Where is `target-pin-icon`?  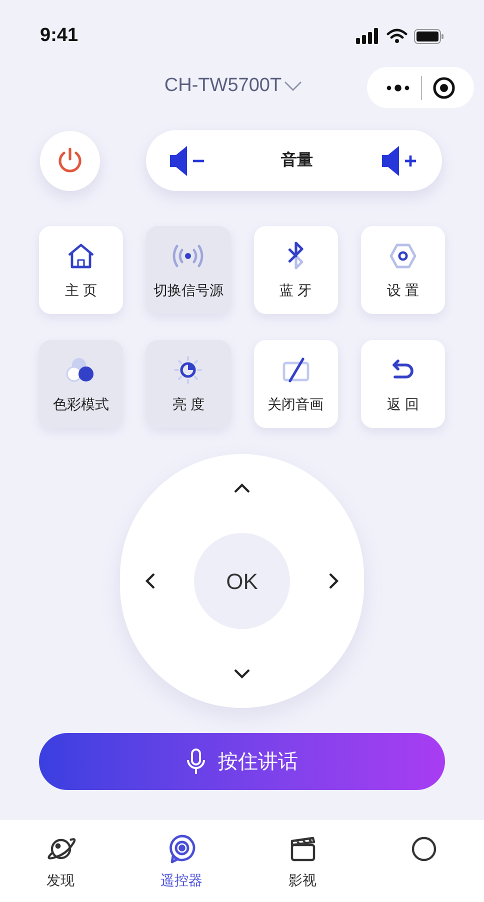
target-pin-icon is located at coordinates (182, 849).